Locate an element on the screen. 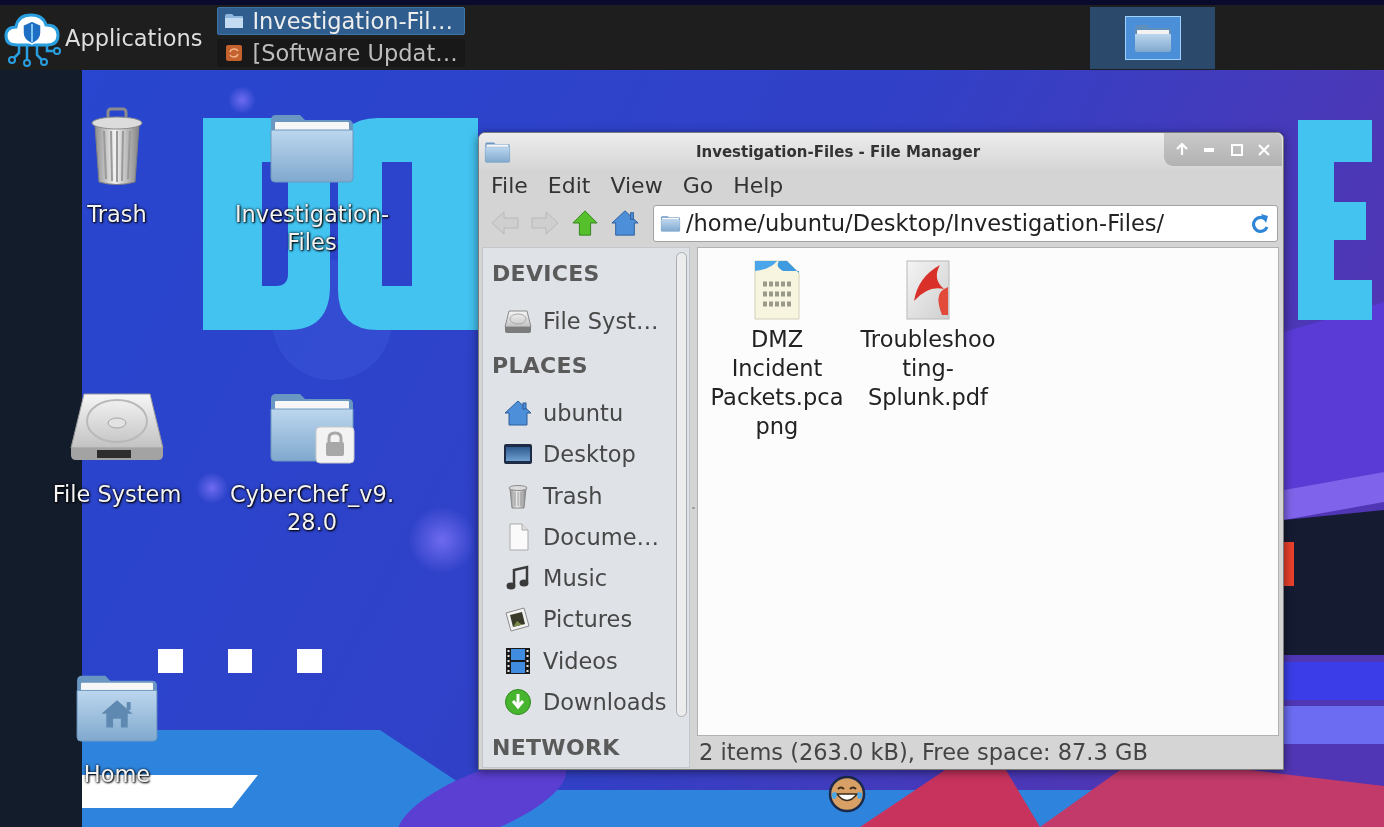  minimize-icon is located at coordinates (1209, 149).